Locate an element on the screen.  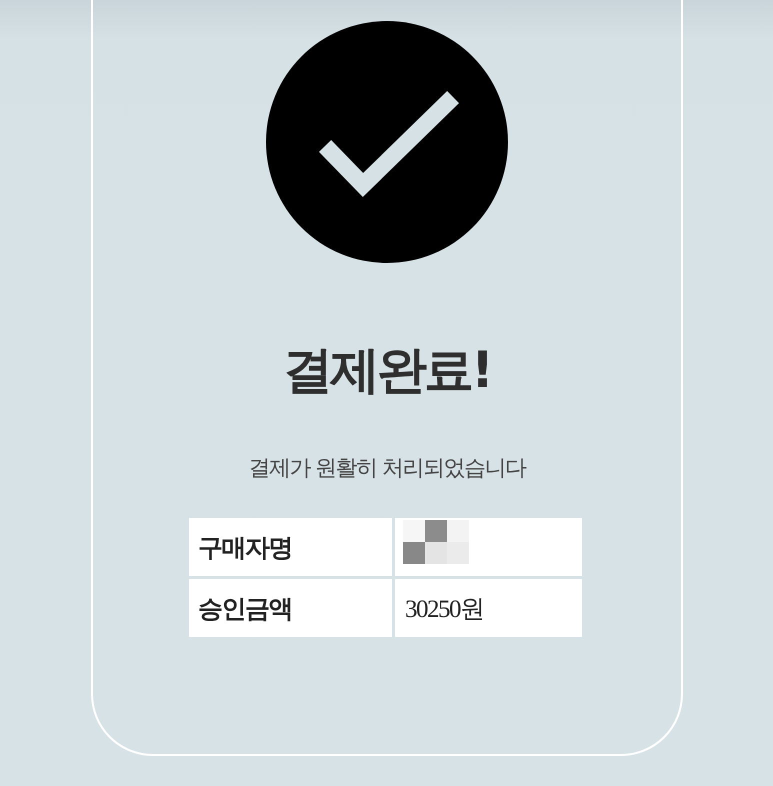
page-title: 결제완료! is located at coordinates (387, 370).